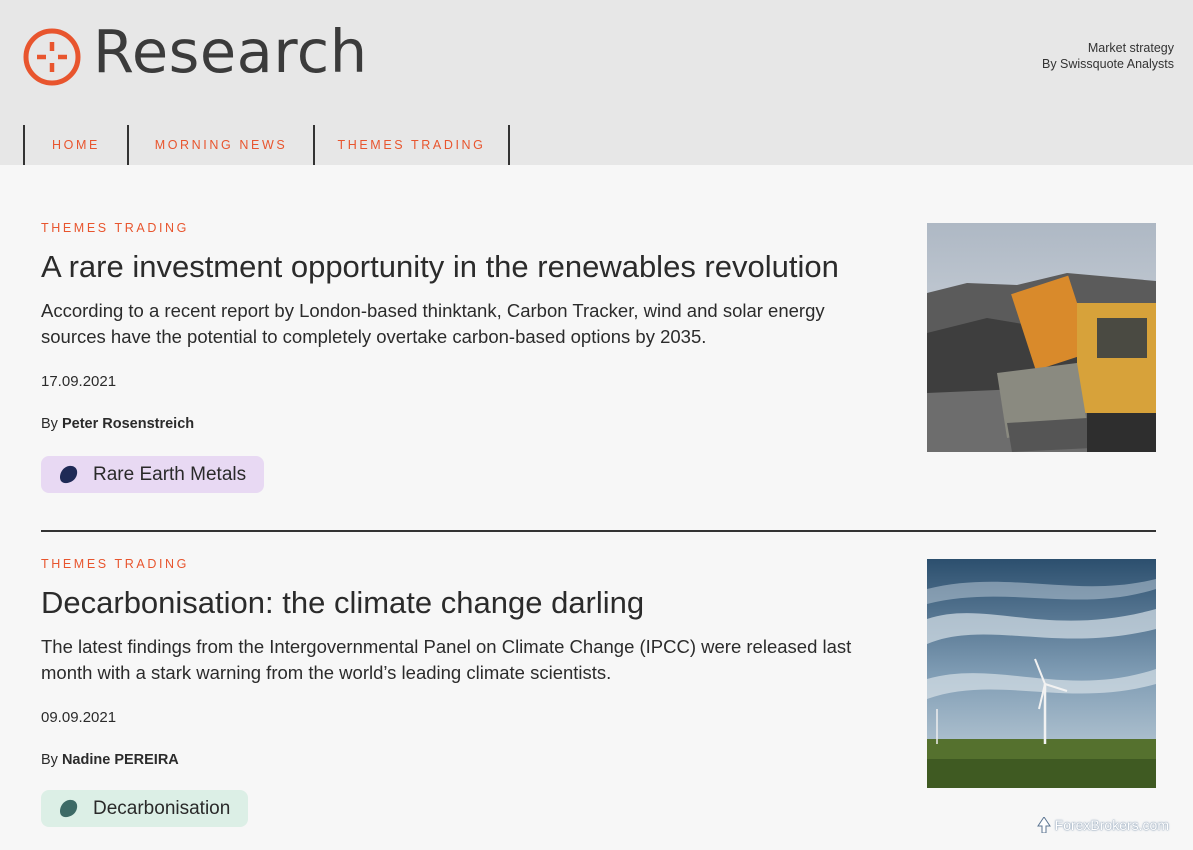 The width and height of the screenshot is (1193, 850). I want to click on crosshair-logo-icon, so click(52, 57).